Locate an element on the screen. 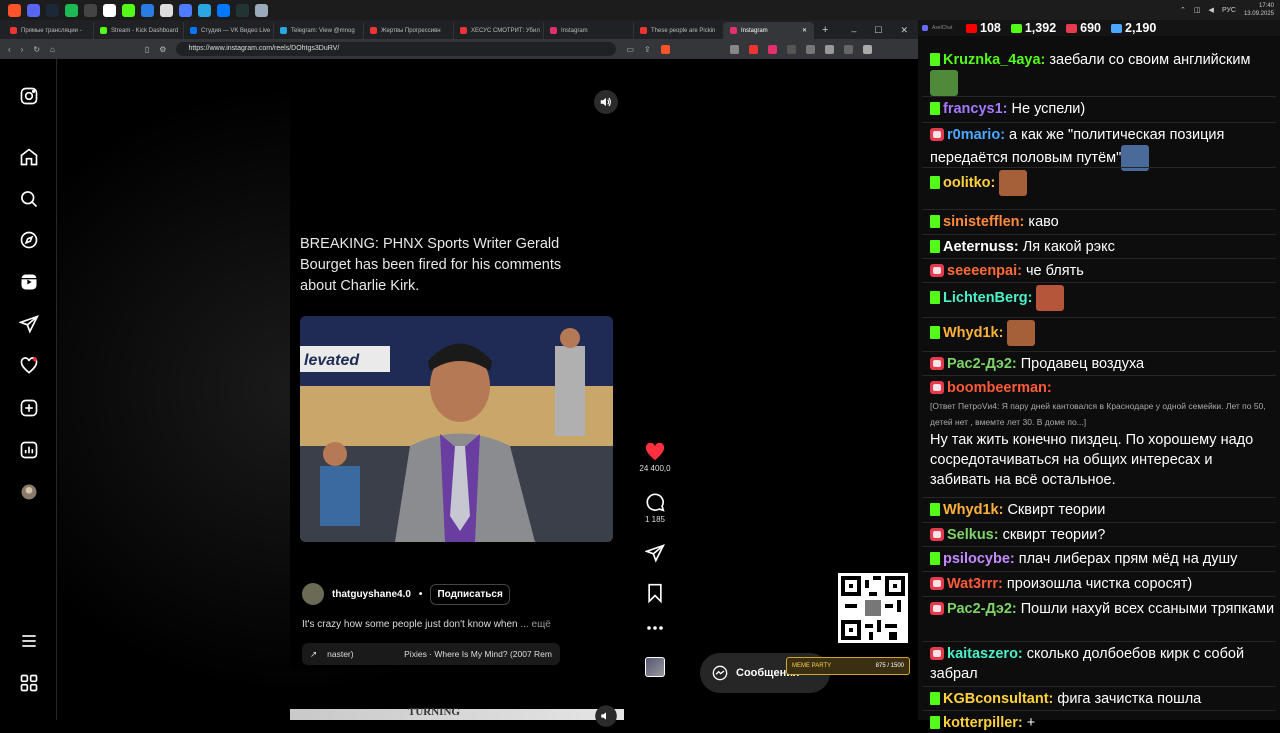 This screenshot has height=733, width=1280. extension-3-icon is located at coordinates (772, 49).